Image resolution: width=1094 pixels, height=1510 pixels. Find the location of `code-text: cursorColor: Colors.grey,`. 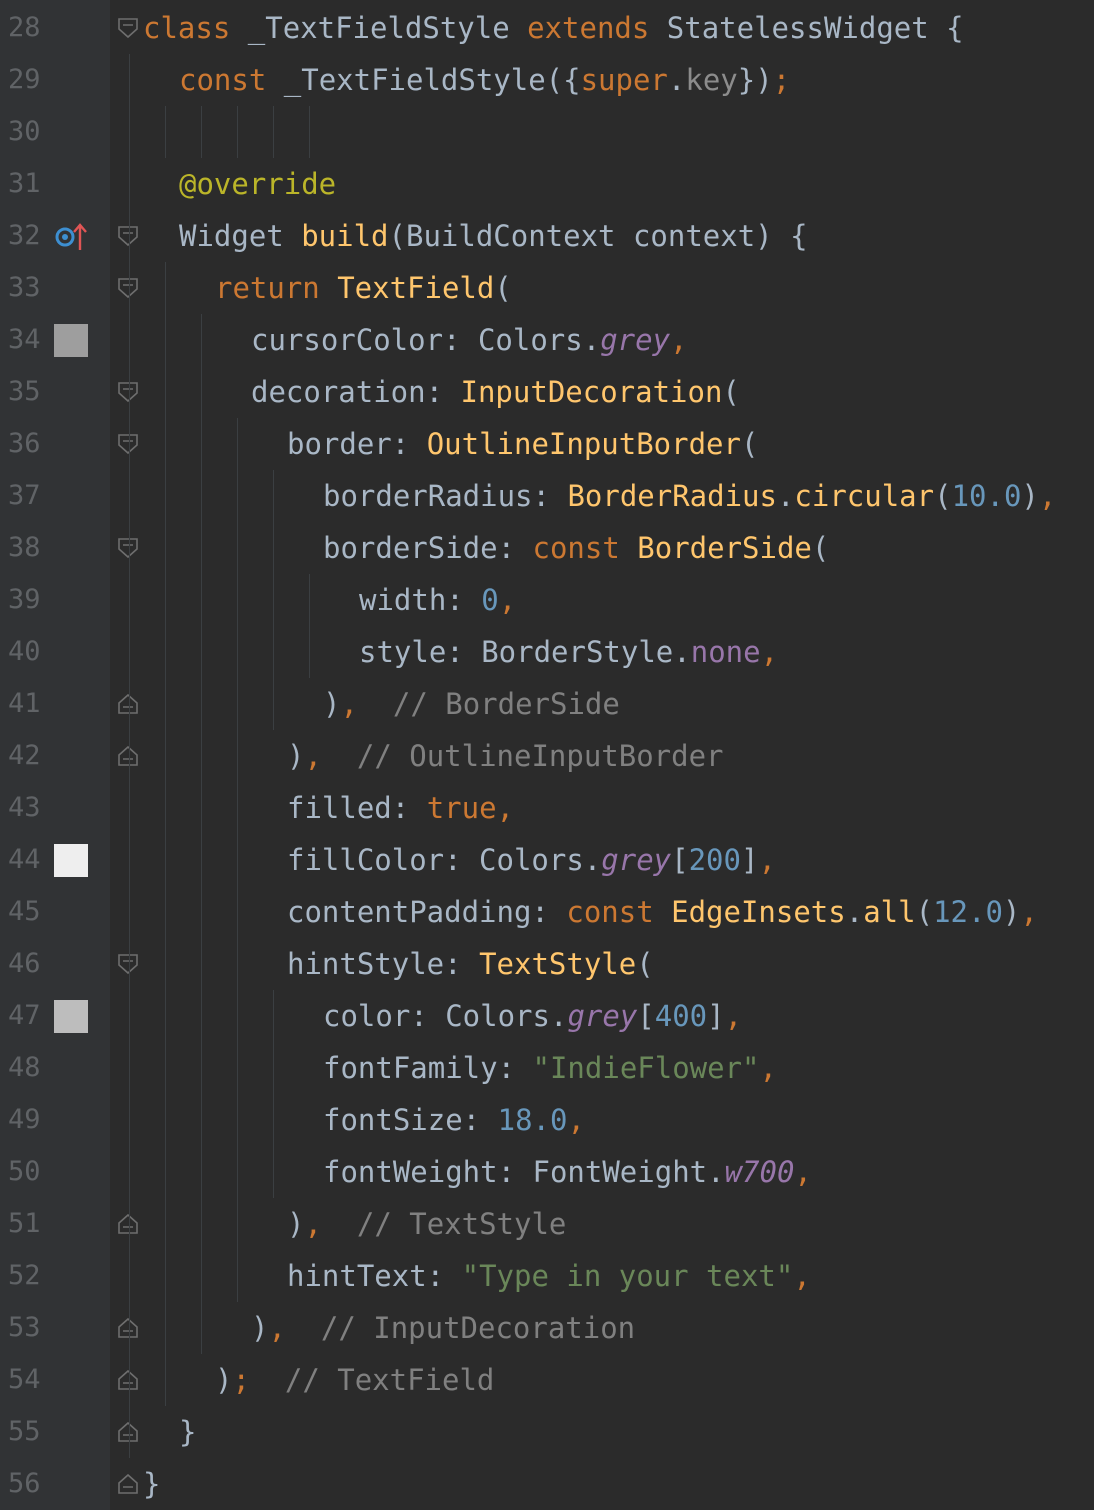

code-text: cursorColor: Colors.grey, is located at coordinates (469, 340).